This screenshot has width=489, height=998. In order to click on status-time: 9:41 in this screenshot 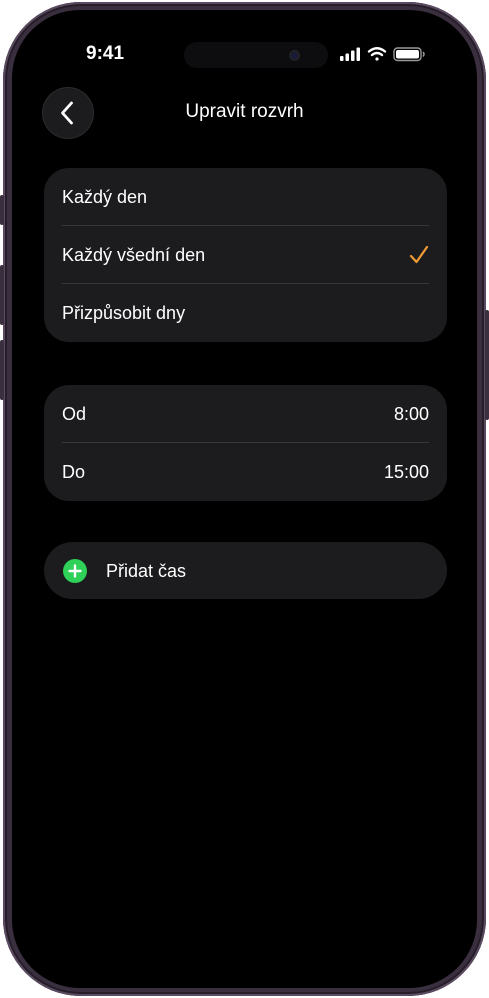, I will do `click(105, 53)`.